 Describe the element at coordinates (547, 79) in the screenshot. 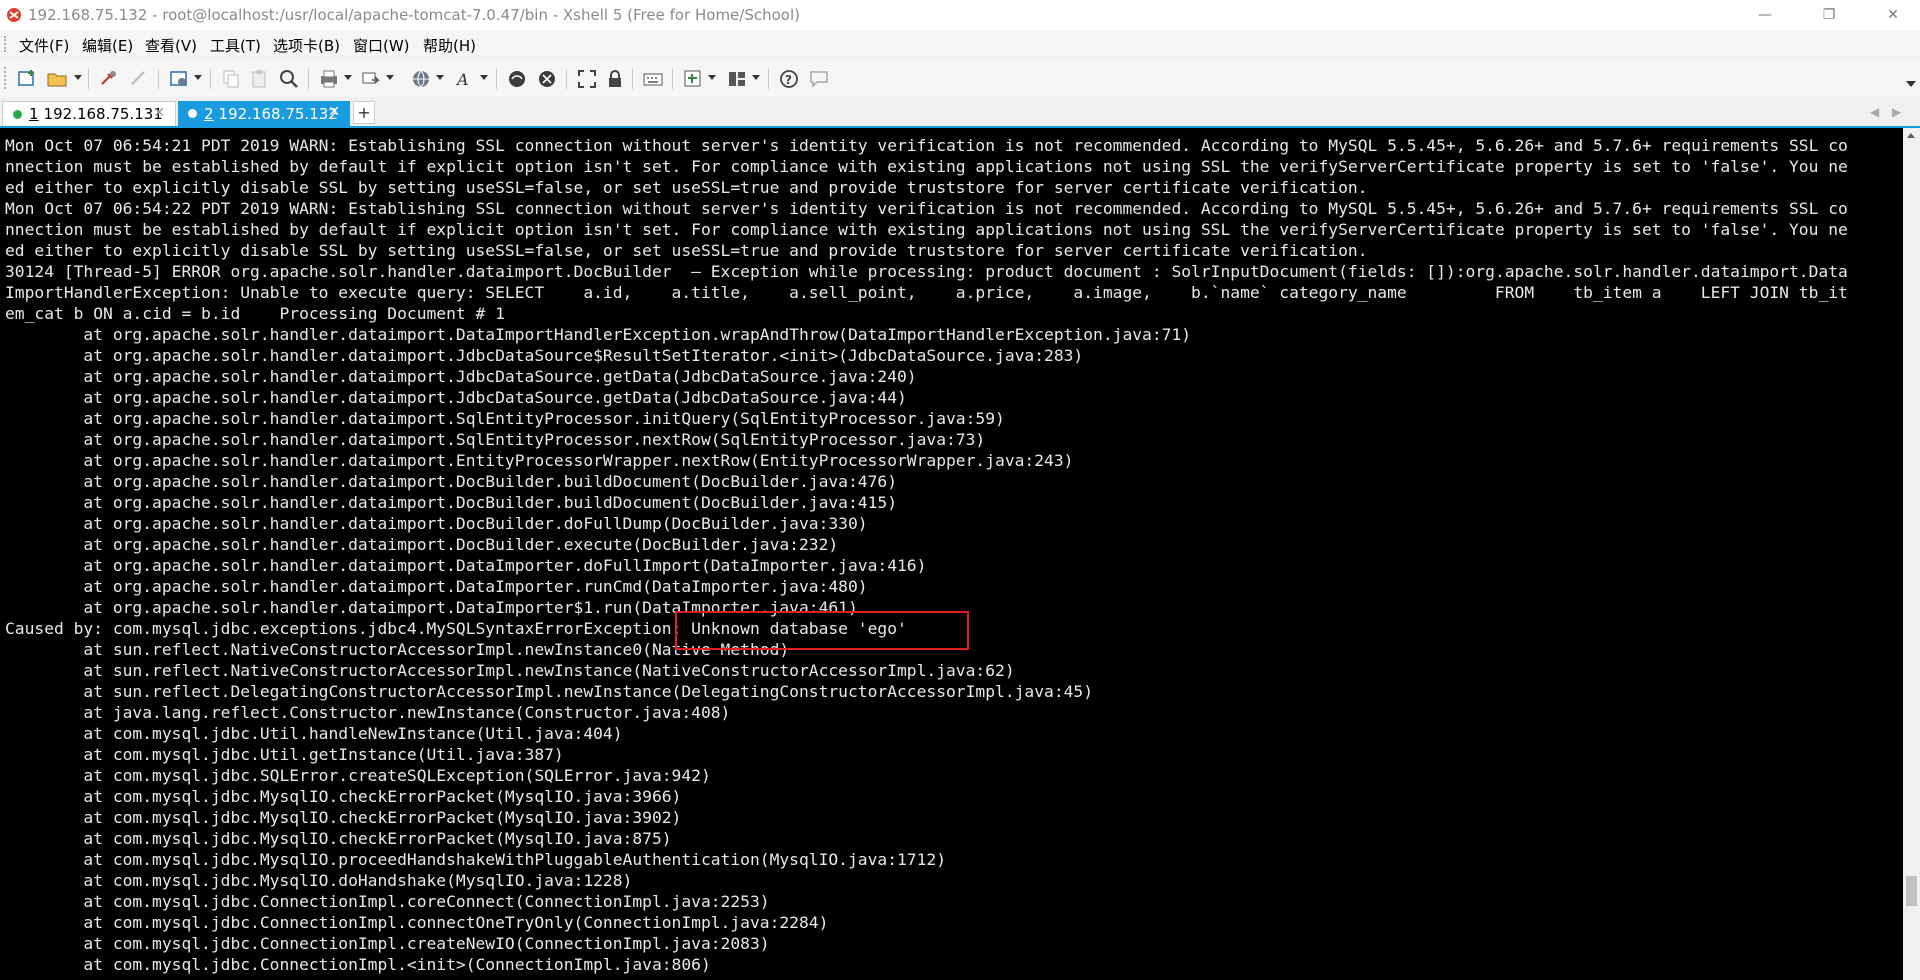

I see `xmanager-icon` at that location.